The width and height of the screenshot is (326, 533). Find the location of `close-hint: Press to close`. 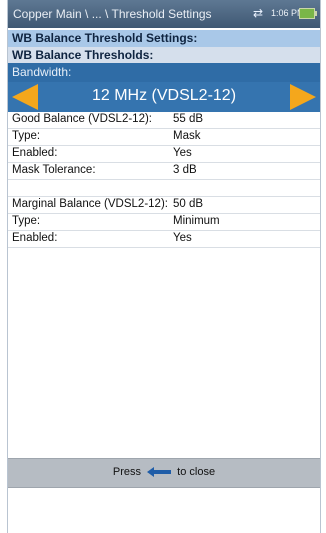

close-hint: Press to close is located at coordinates (164, 472).